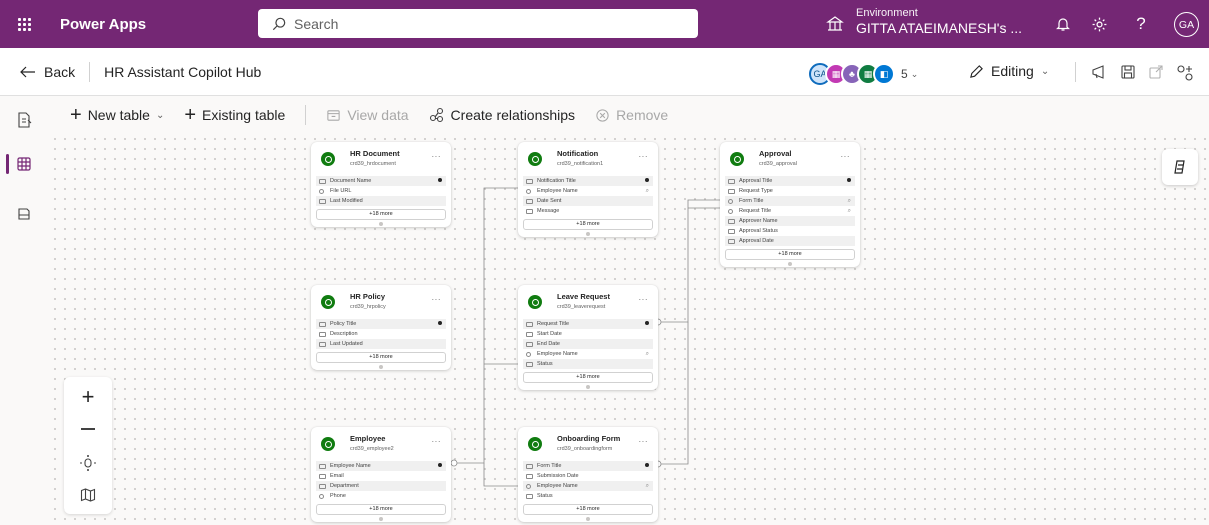  Describe the element at coordinates (381, 344) in the screenshot. I see `column-row: Last Updated` at that location.